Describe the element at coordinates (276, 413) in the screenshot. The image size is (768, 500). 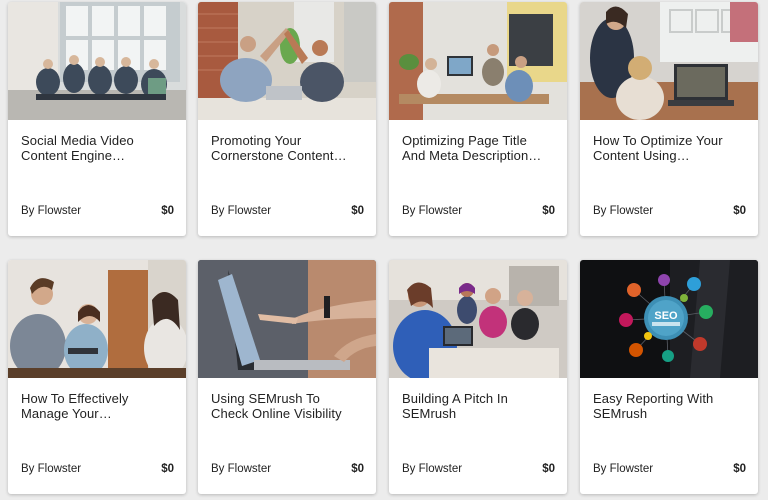
I see `course-title-line: Check Online Visibility` at that location.